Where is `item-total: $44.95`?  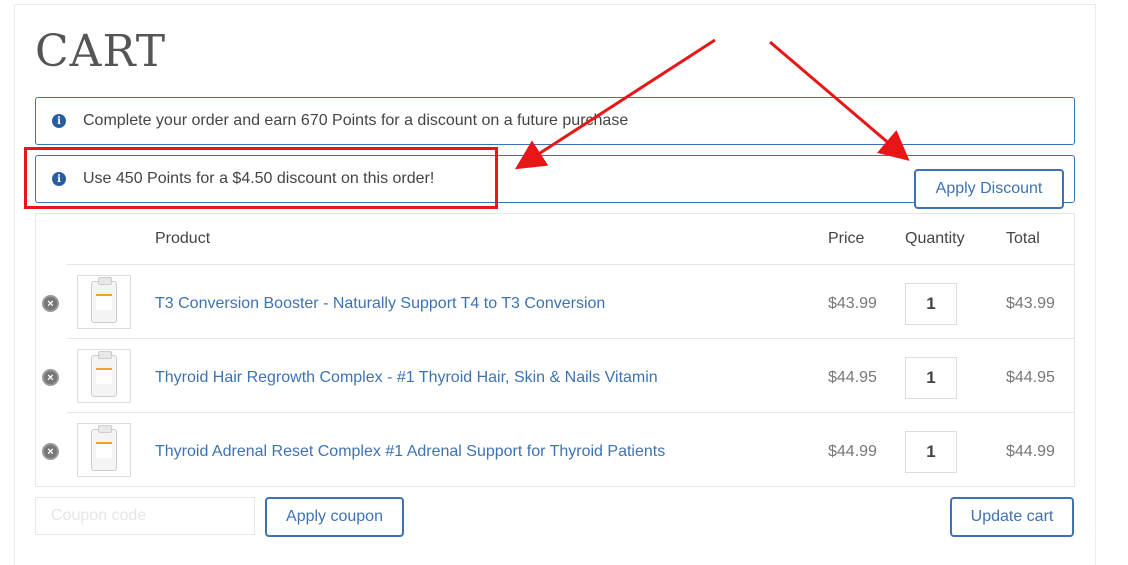
item-total: $44.95 is located at coordinates (1030, 377).